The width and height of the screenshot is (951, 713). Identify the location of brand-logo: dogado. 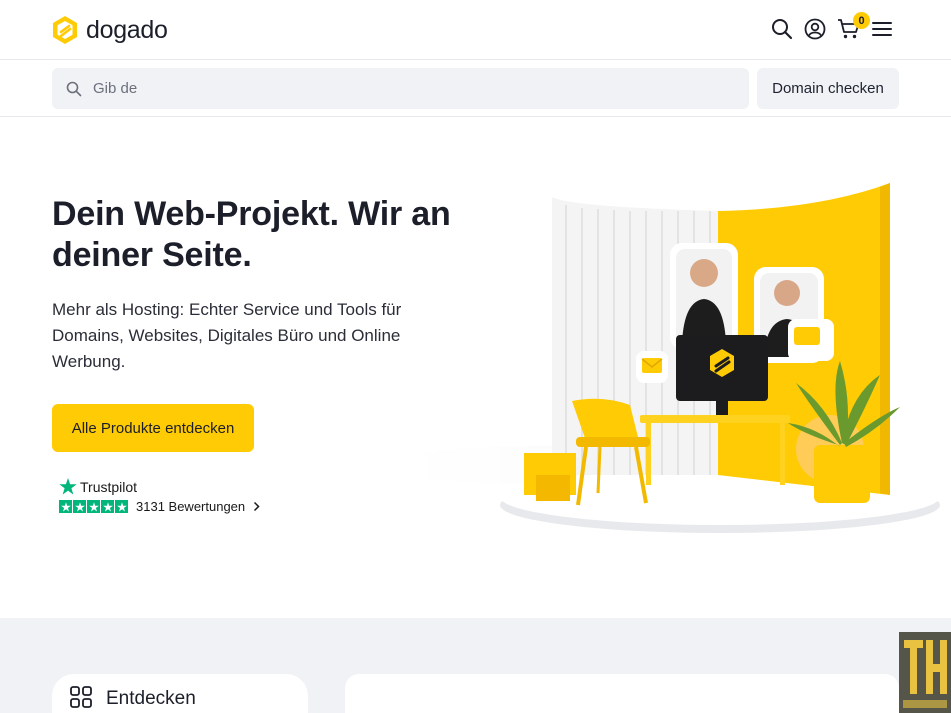
(110, 30).